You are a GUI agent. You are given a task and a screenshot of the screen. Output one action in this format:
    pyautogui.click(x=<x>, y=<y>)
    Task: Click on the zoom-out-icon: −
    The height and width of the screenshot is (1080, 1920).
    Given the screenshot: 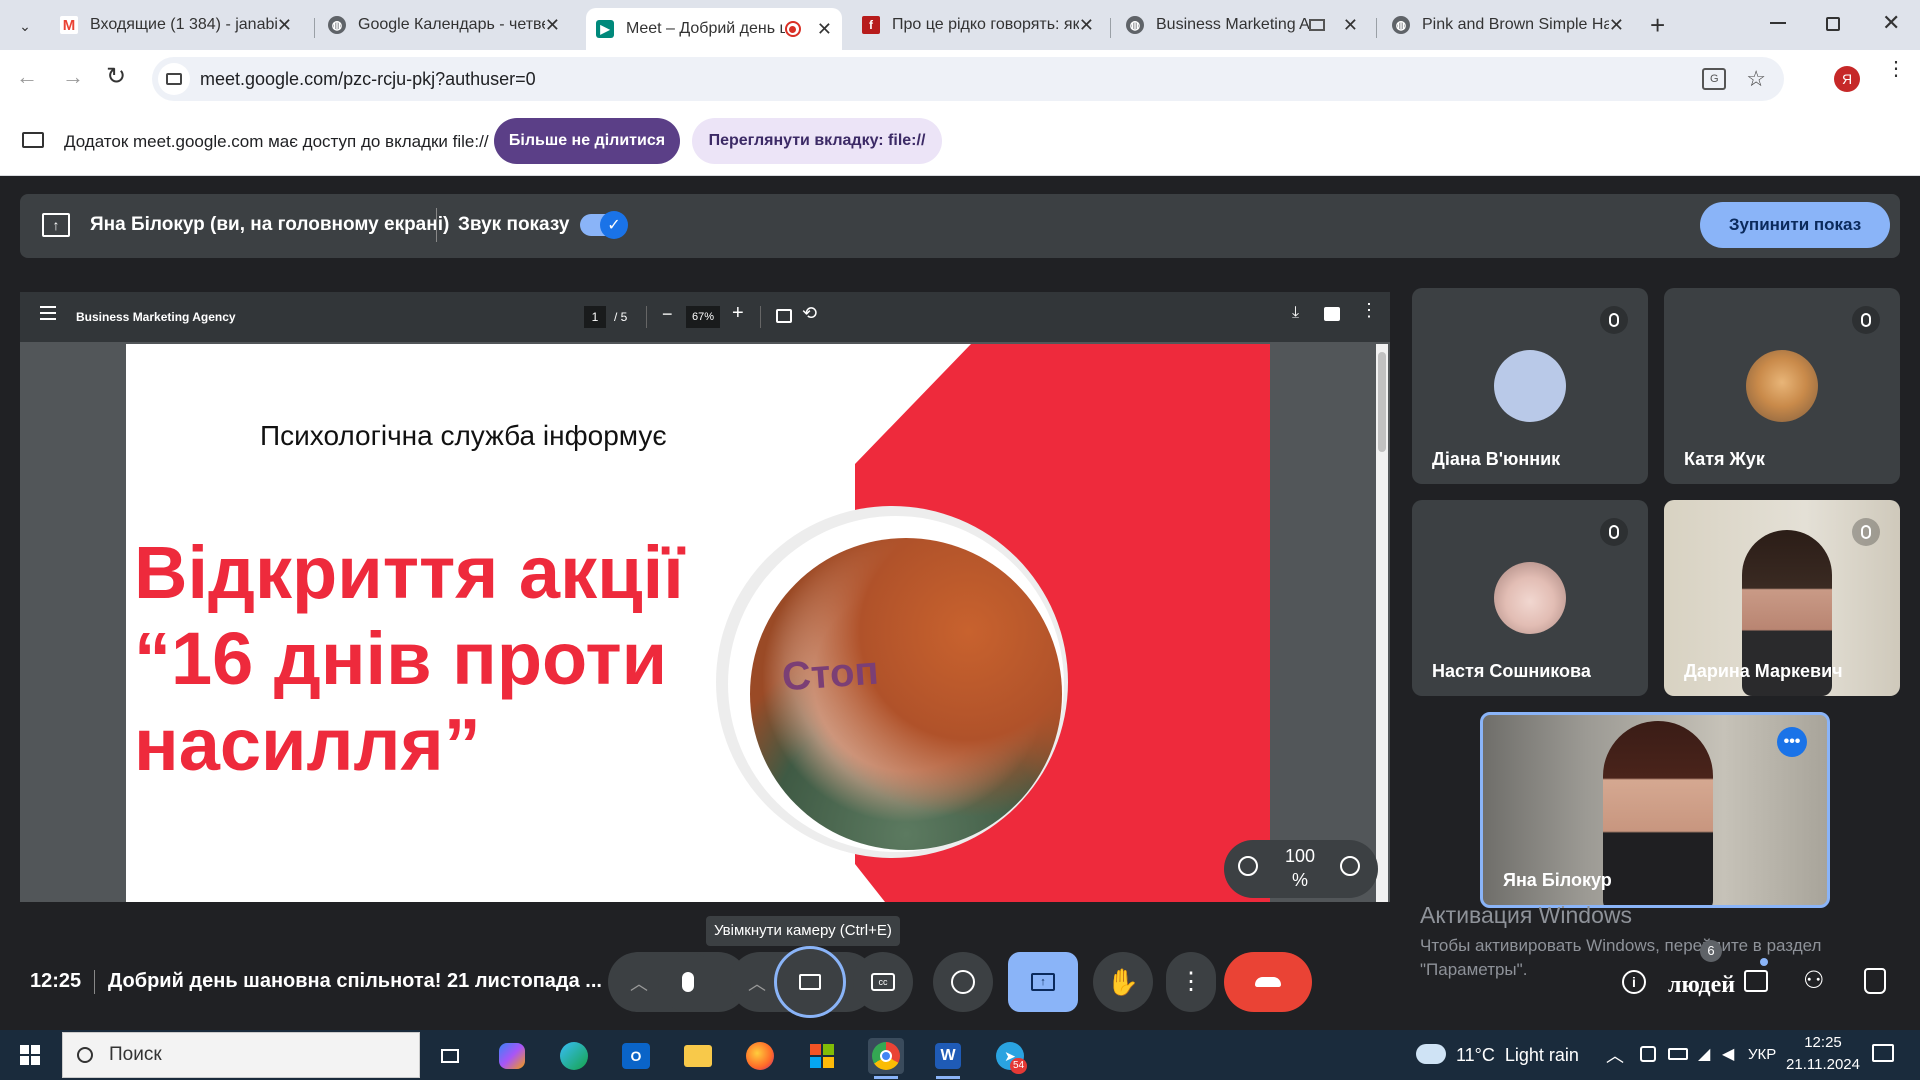 What is the action you would take?
    pyautogui.click(x=667, y=314)
    